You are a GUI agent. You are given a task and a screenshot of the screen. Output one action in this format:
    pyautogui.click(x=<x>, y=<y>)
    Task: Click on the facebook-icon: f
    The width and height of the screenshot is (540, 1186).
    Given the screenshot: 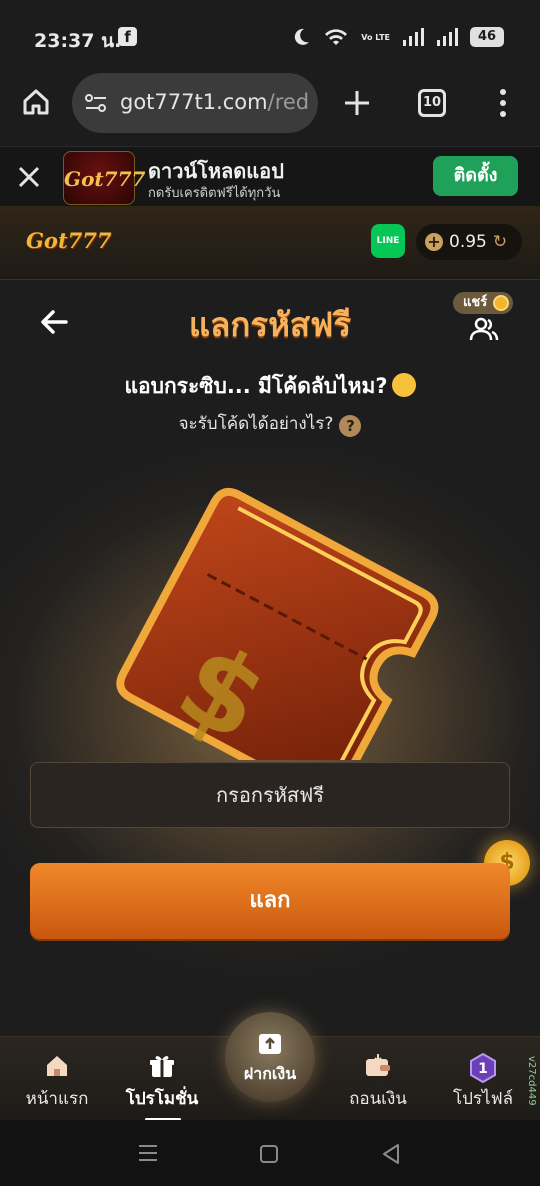 What is the action you would take?
    pyautogui.click(x=127, y=36)
    